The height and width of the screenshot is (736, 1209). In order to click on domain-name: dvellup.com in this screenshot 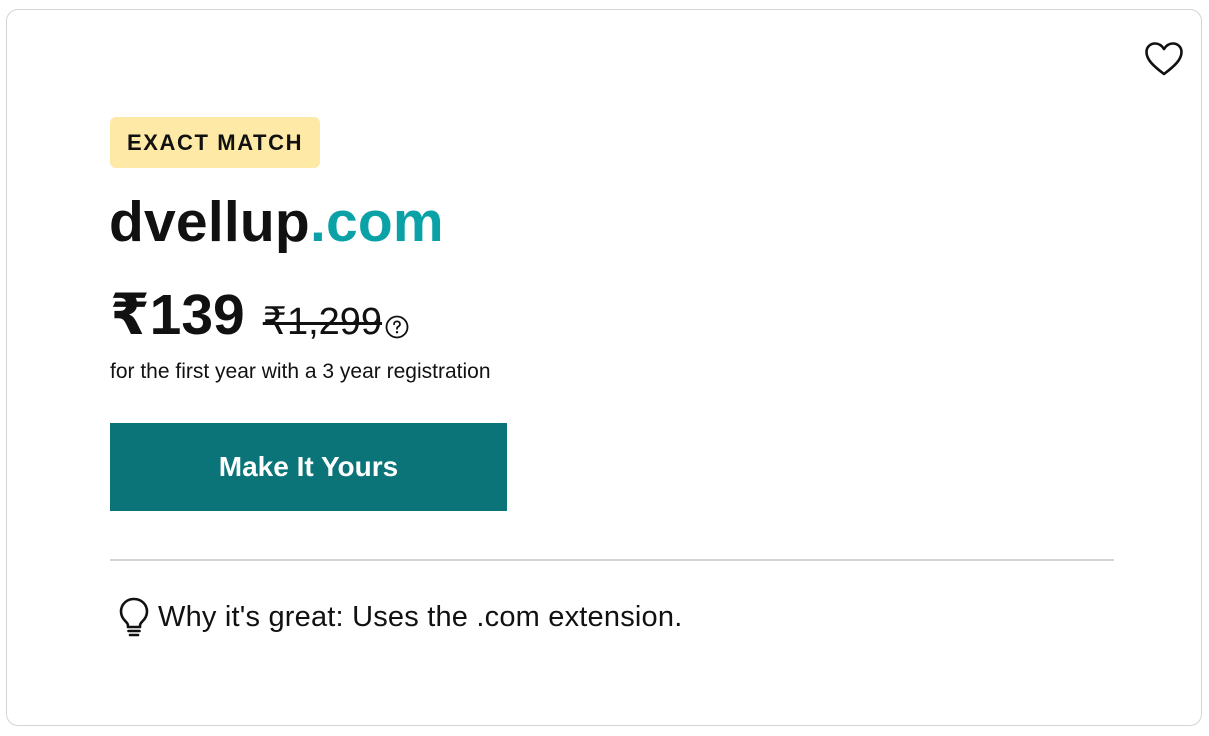, I will do `click(276, 222)`.